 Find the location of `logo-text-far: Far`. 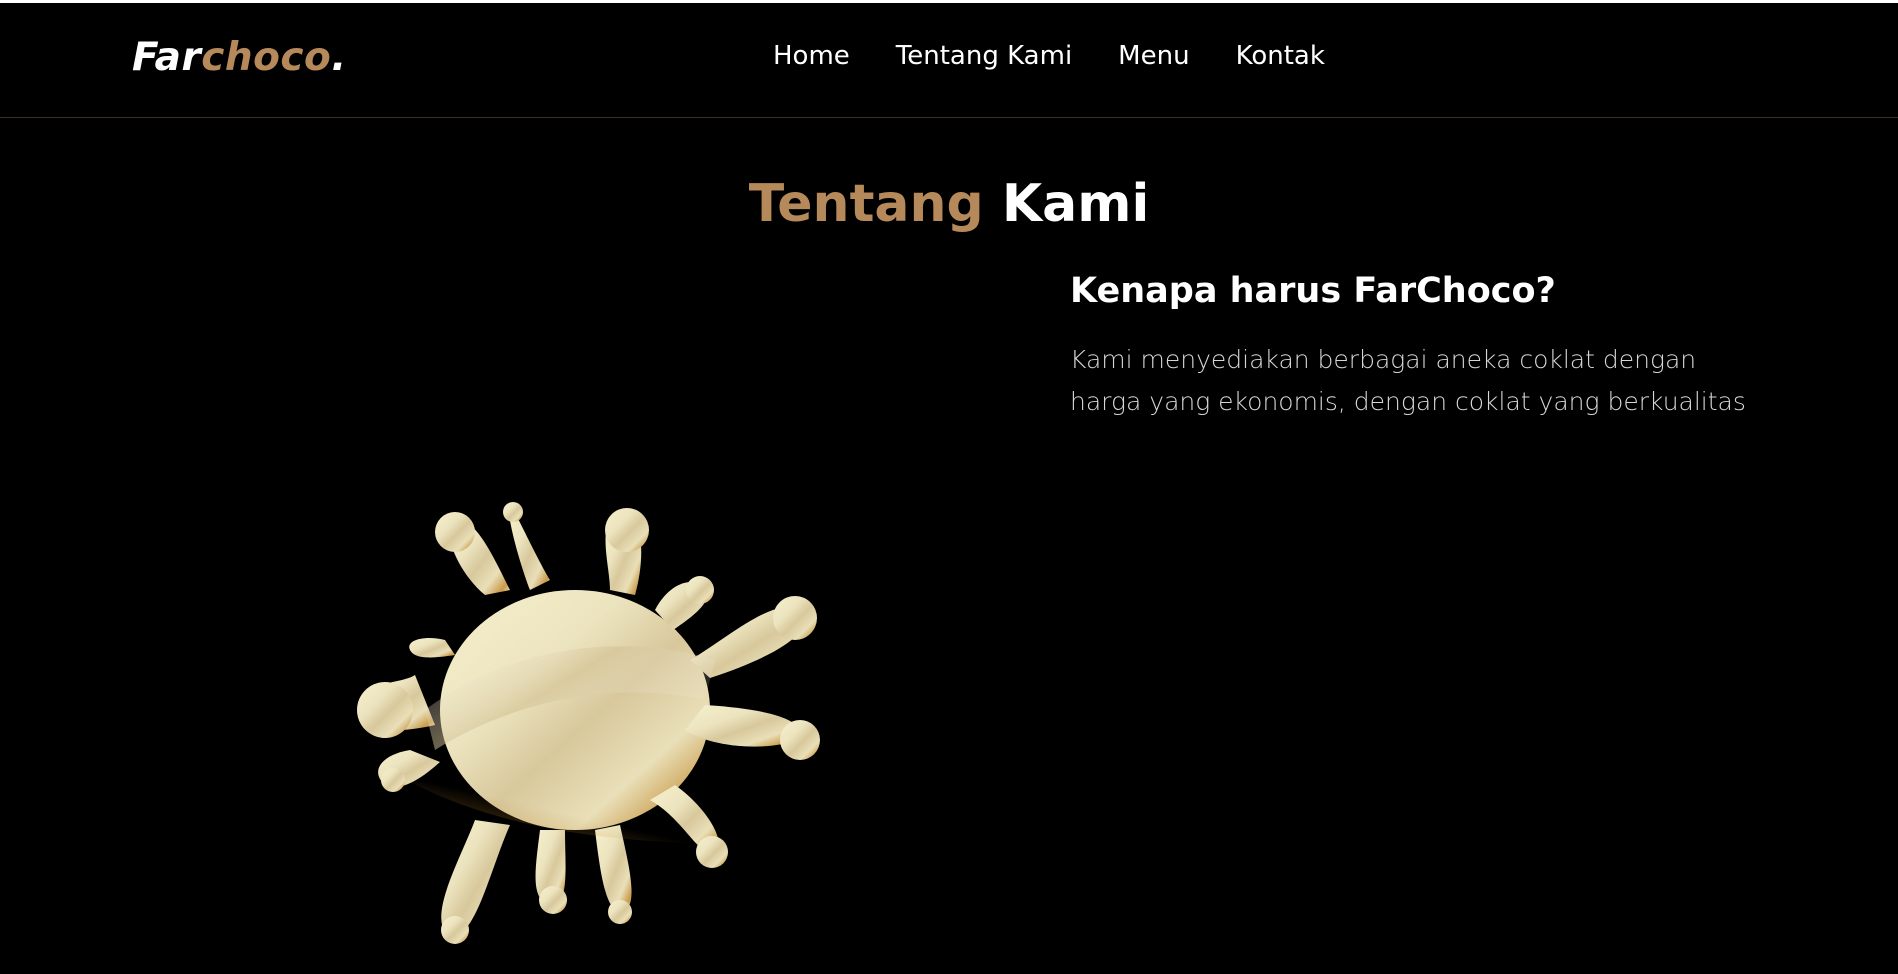

logo-text-far: Far is located at coordinates (167, 57).